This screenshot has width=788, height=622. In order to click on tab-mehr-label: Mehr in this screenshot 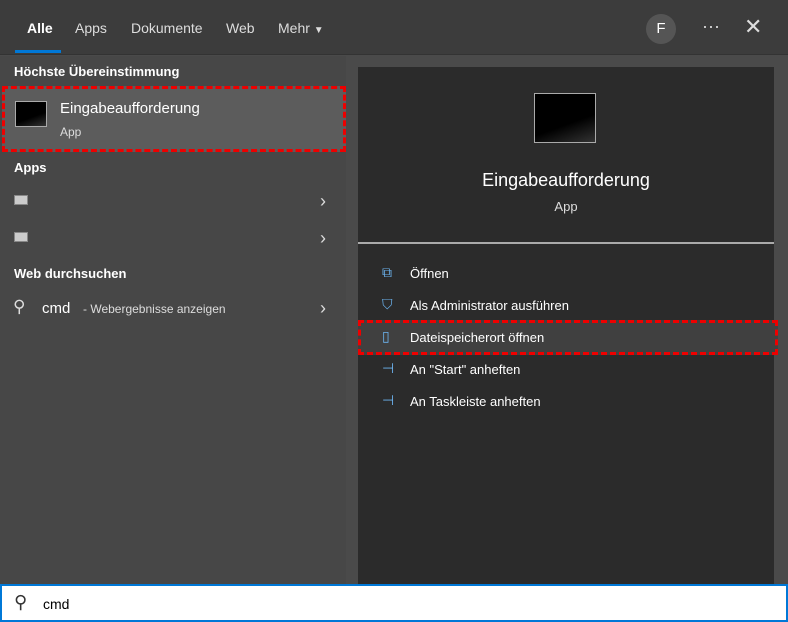, I will do `click(294, 28)`.